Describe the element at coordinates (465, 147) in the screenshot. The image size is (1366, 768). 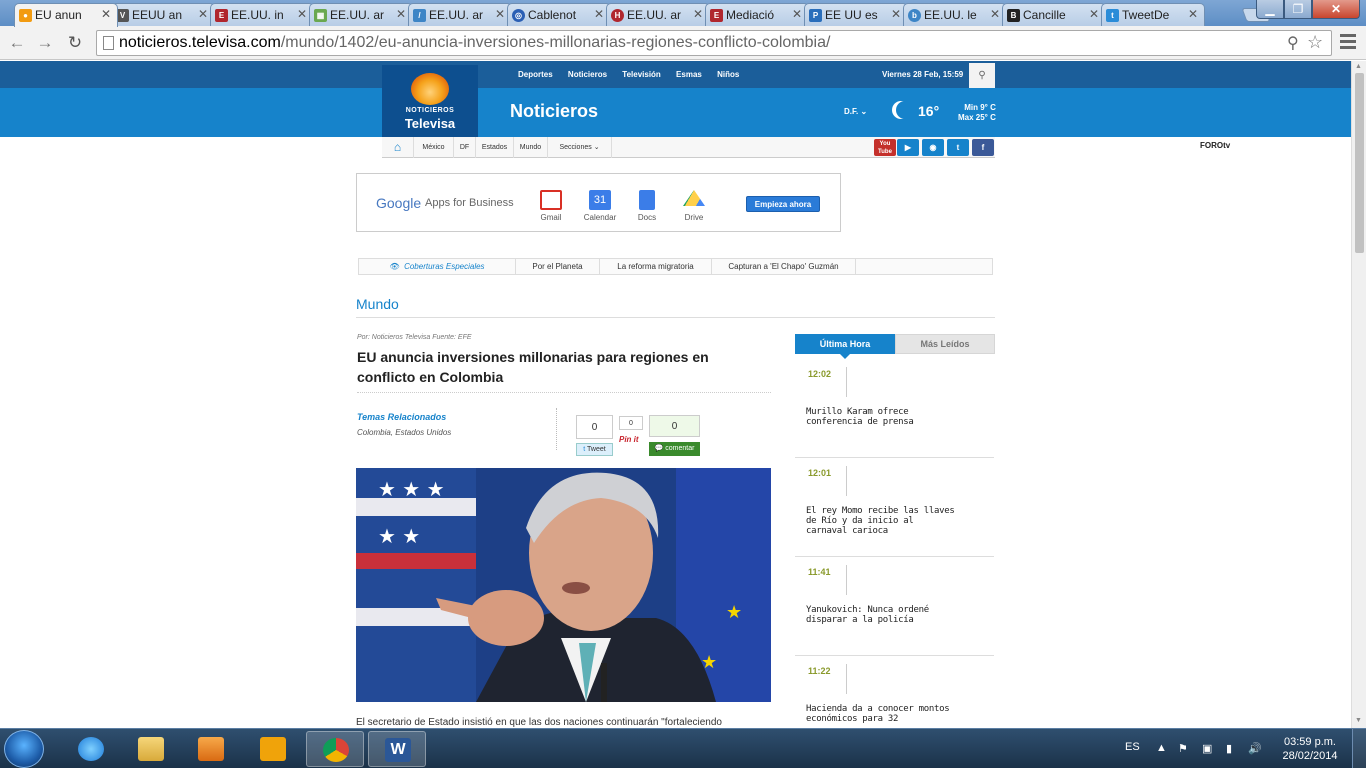
I see `subnav-df: DF` at that location.